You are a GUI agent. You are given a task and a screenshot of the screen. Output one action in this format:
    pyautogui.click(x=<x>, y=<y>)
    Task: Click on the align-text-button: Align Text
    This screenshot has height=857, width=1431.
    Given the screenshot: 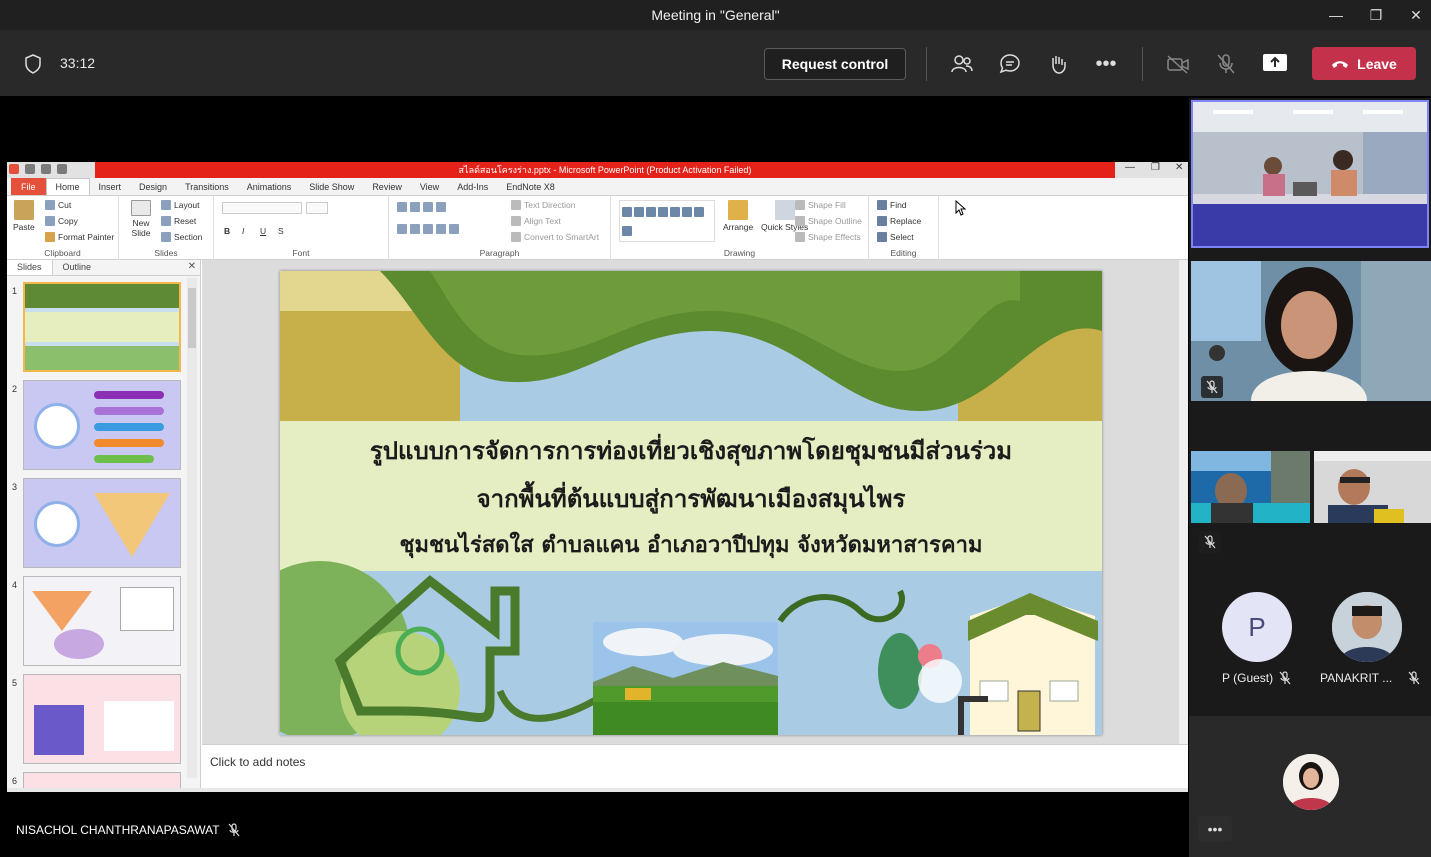 What is the action you would take?
    pyautogui.click(x=536, y=221)
    